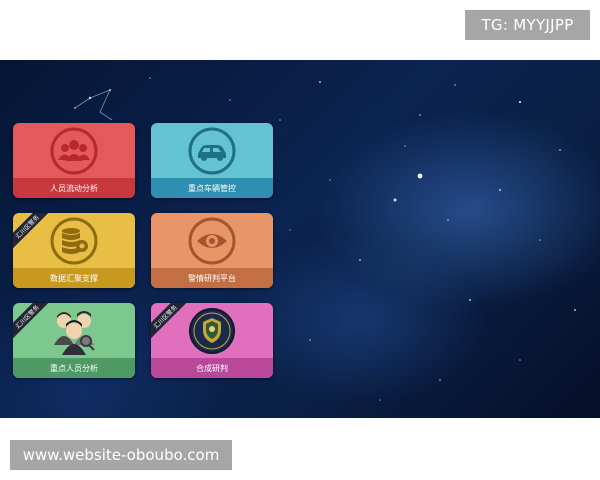 This screenshot has width=600, height=480. I want to click on tile-label: 重点车辆管控, so click(212, 188).